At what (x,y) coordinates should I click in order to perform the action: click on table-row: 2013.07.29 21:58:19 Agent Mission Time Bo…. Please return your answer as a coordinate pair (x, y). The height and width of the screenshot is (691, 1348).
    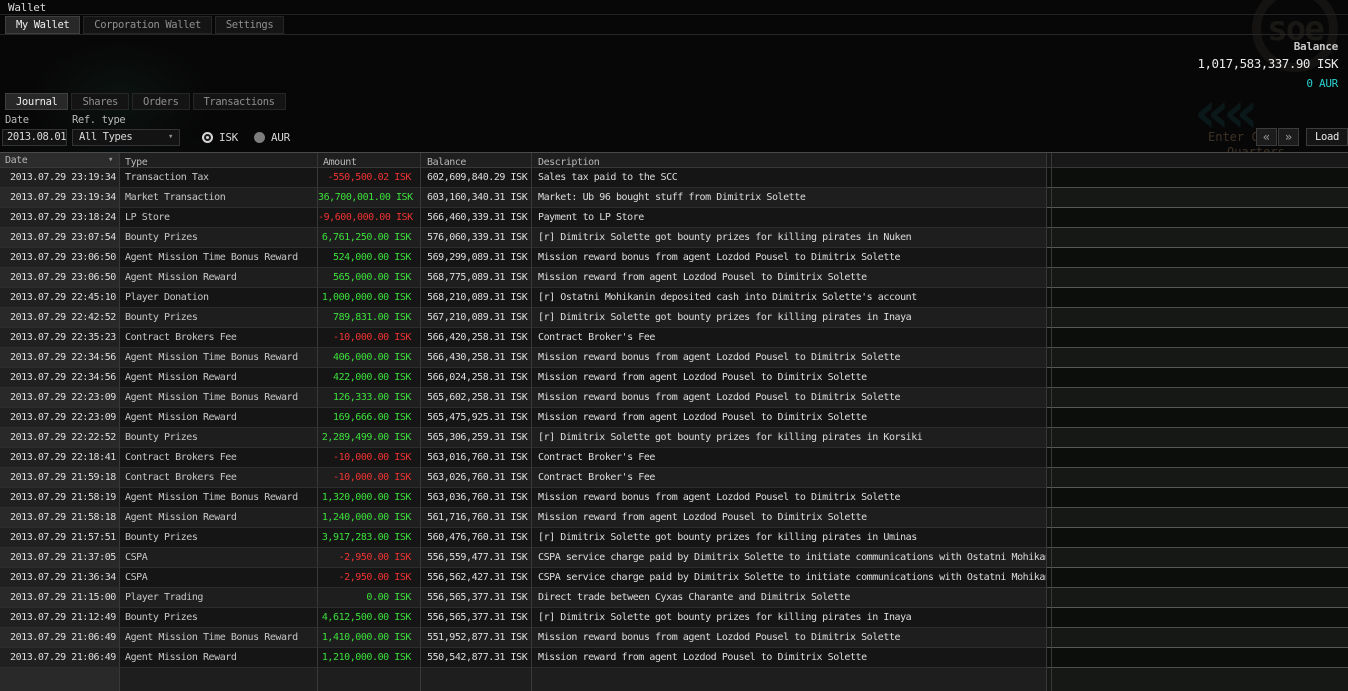
    Looking at the image, I should click on (674, 498).